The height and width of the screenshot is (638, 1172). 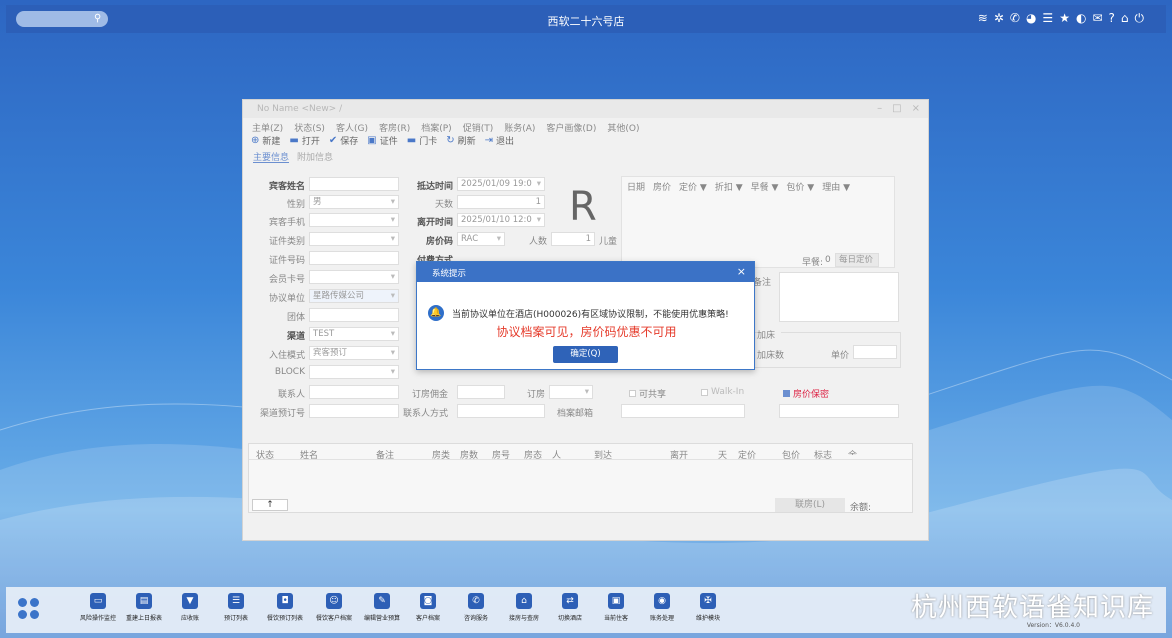 What do you see at coordinates (354, 220) in the screenshot?
I see `phone-field: ▾` at bounding box center [354, 220].